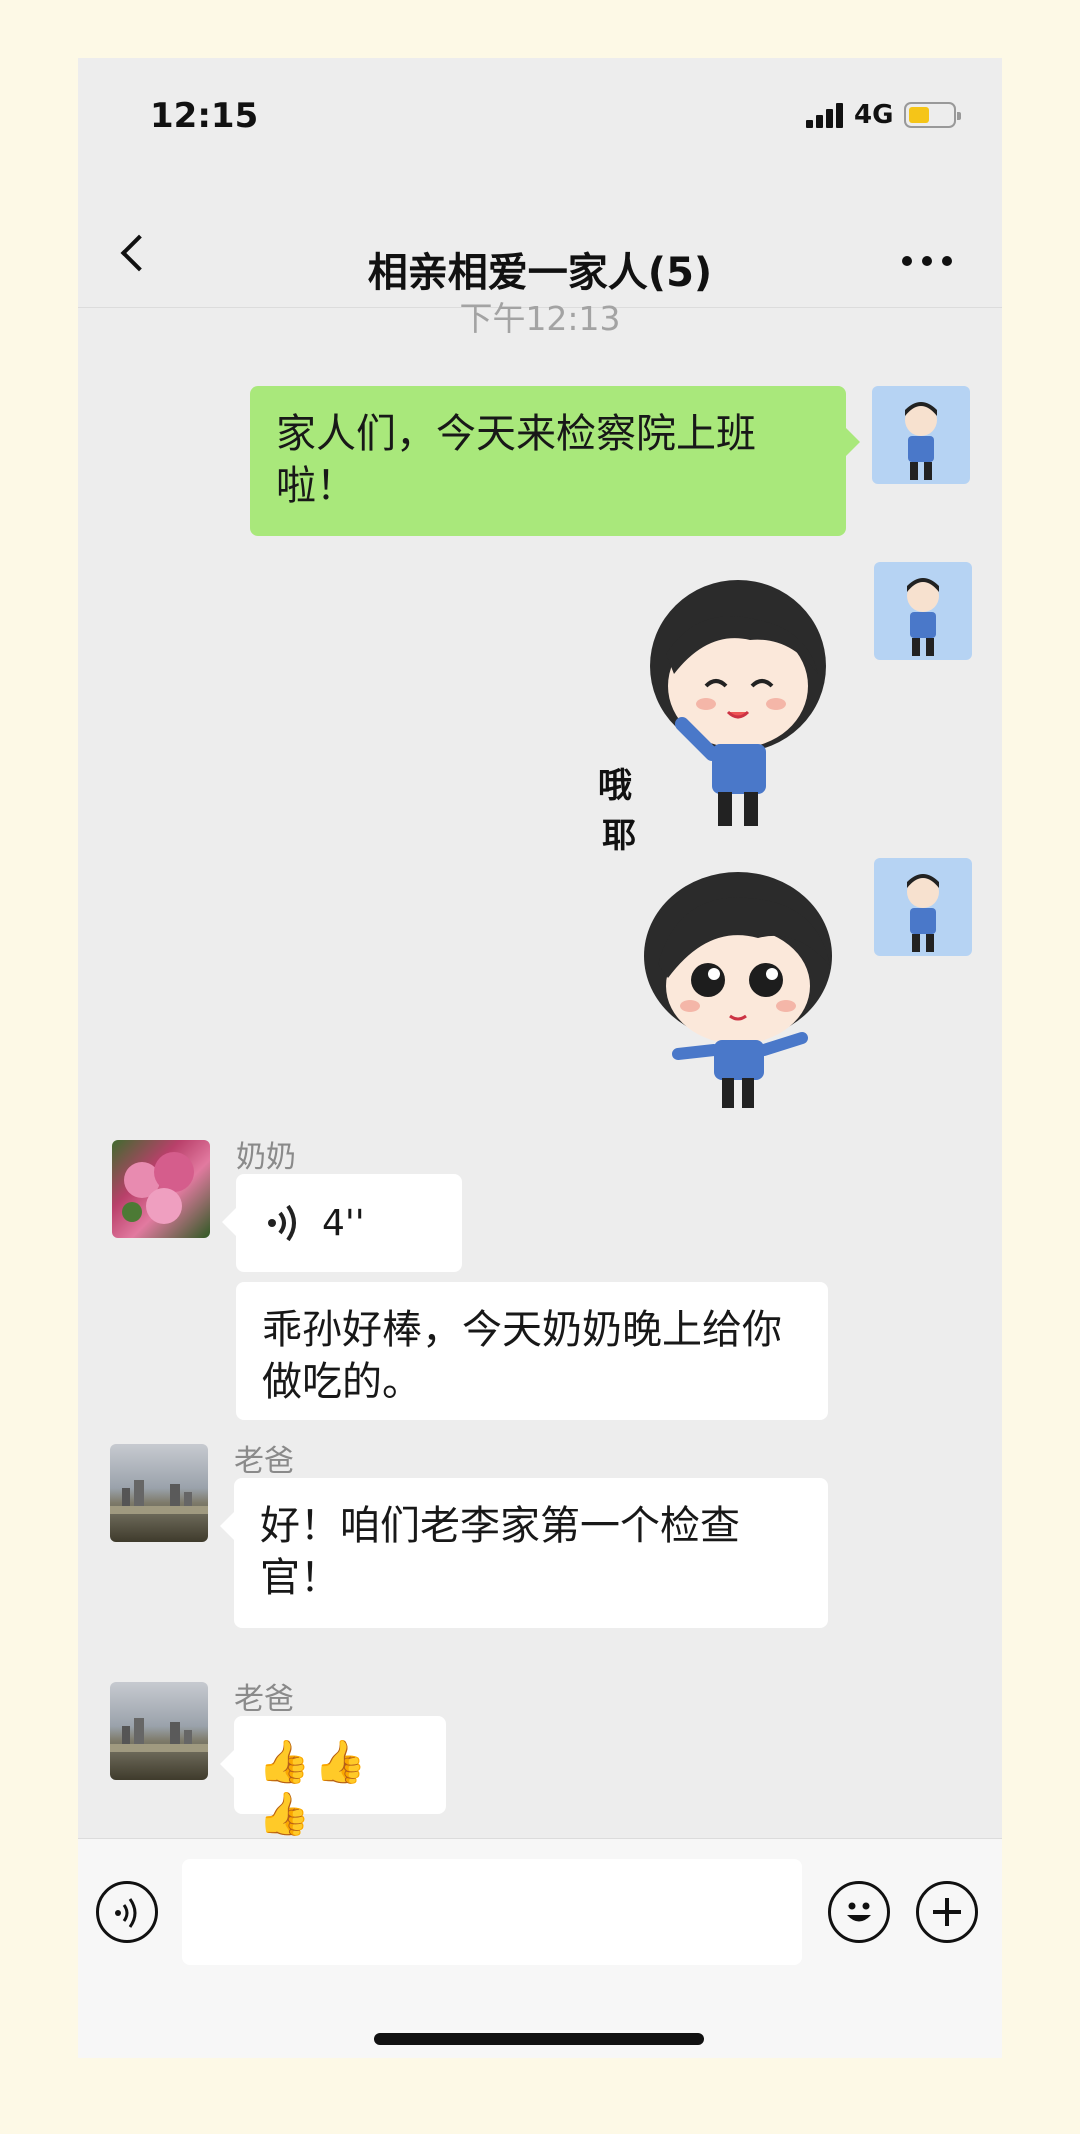 The width and height of the screenshot is (1080, 2134). What do you see at coordinates (492, 1912) in the screenshot?
I see `message-input` at bounding box center [492, 1912].